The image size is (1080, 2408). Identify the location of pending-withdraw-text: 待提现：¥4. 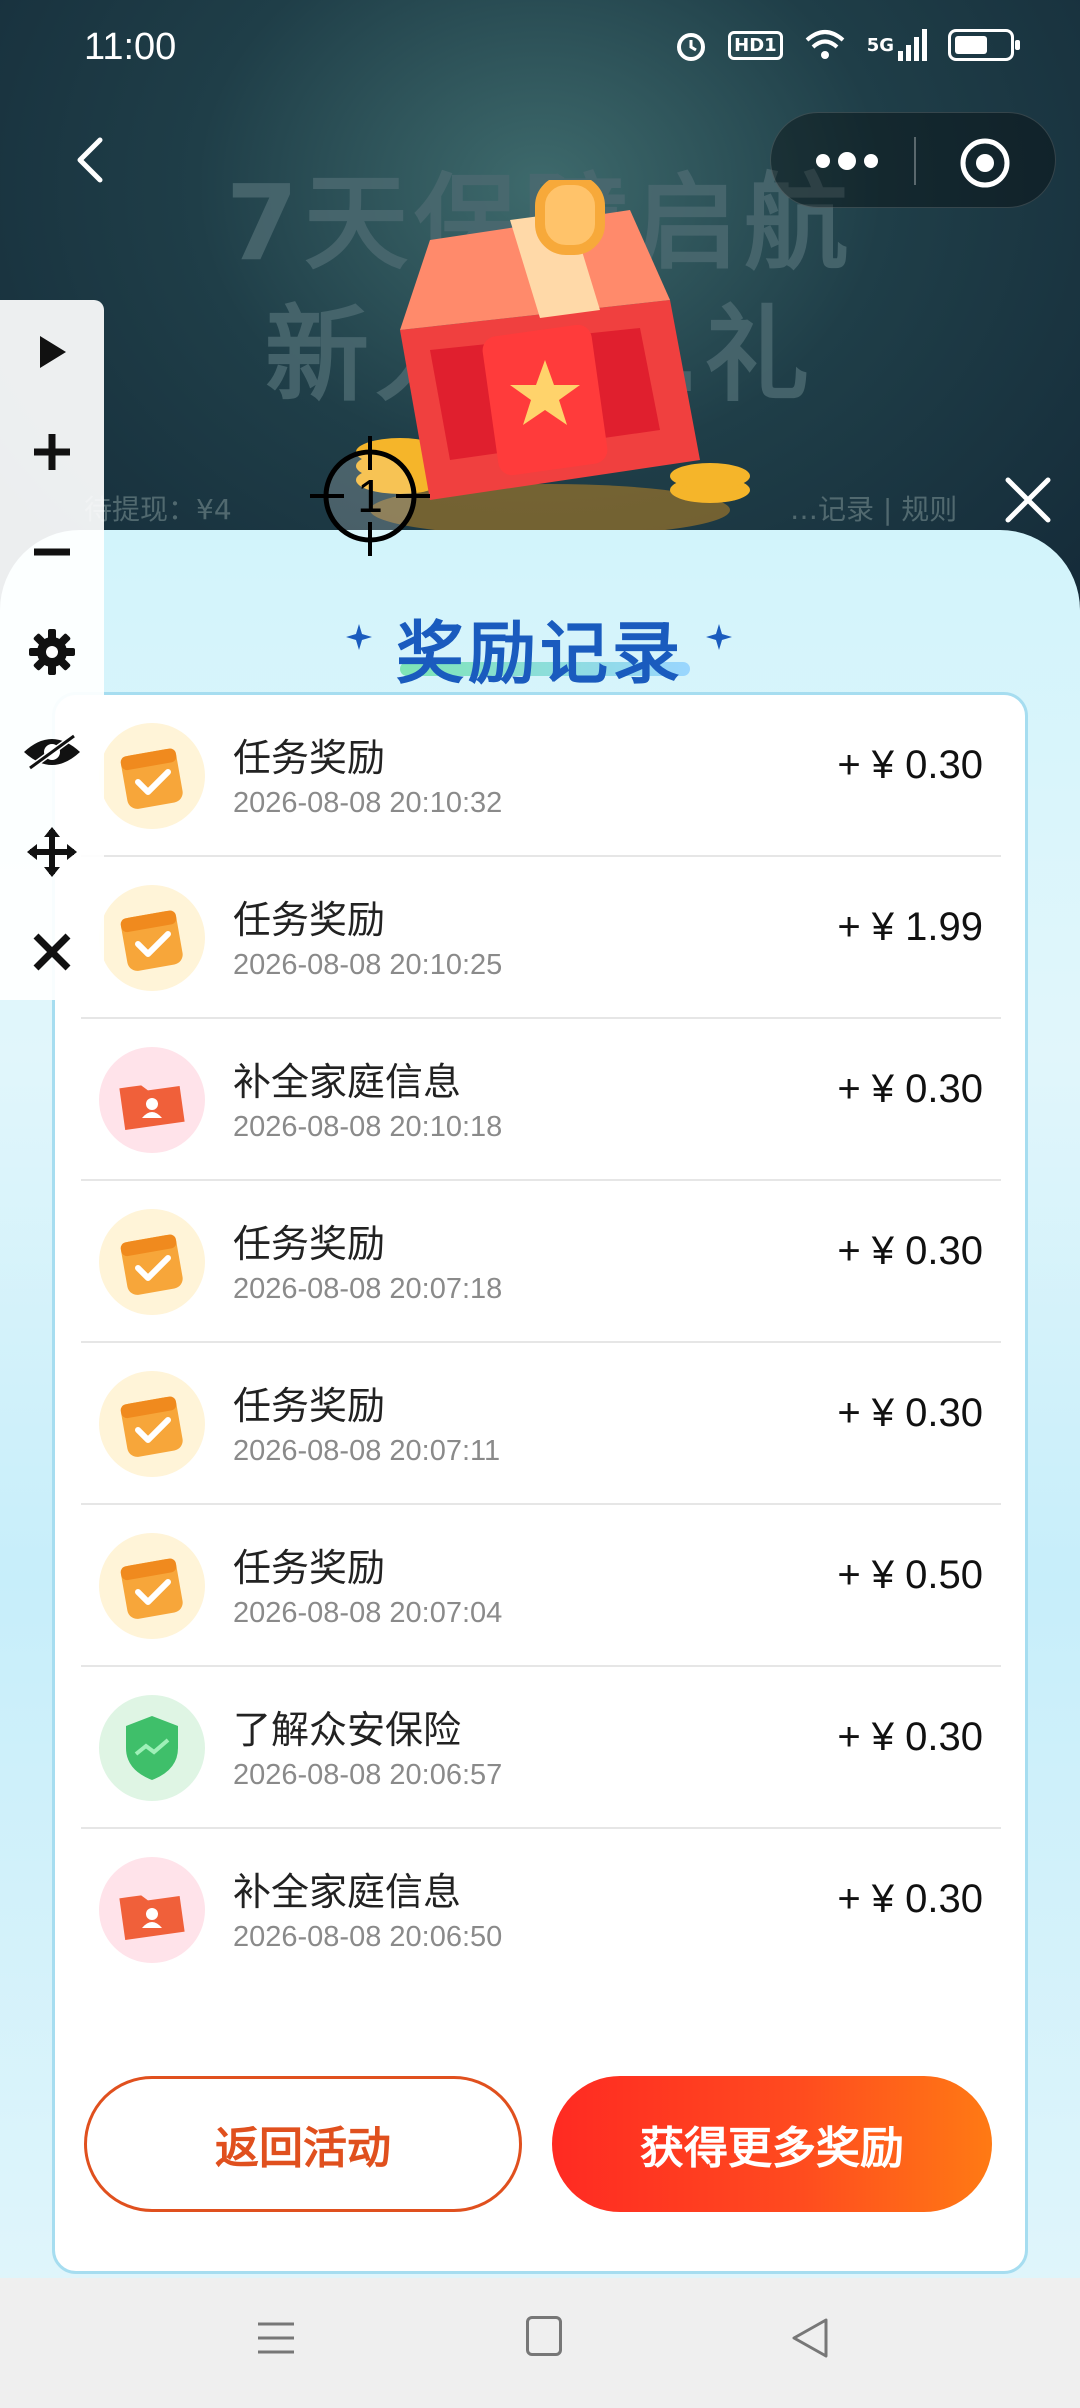
(158, 509).